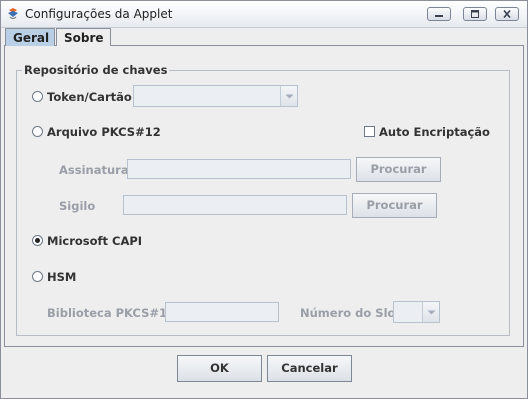  I want to click on minimize-icon, so click(439, 16).